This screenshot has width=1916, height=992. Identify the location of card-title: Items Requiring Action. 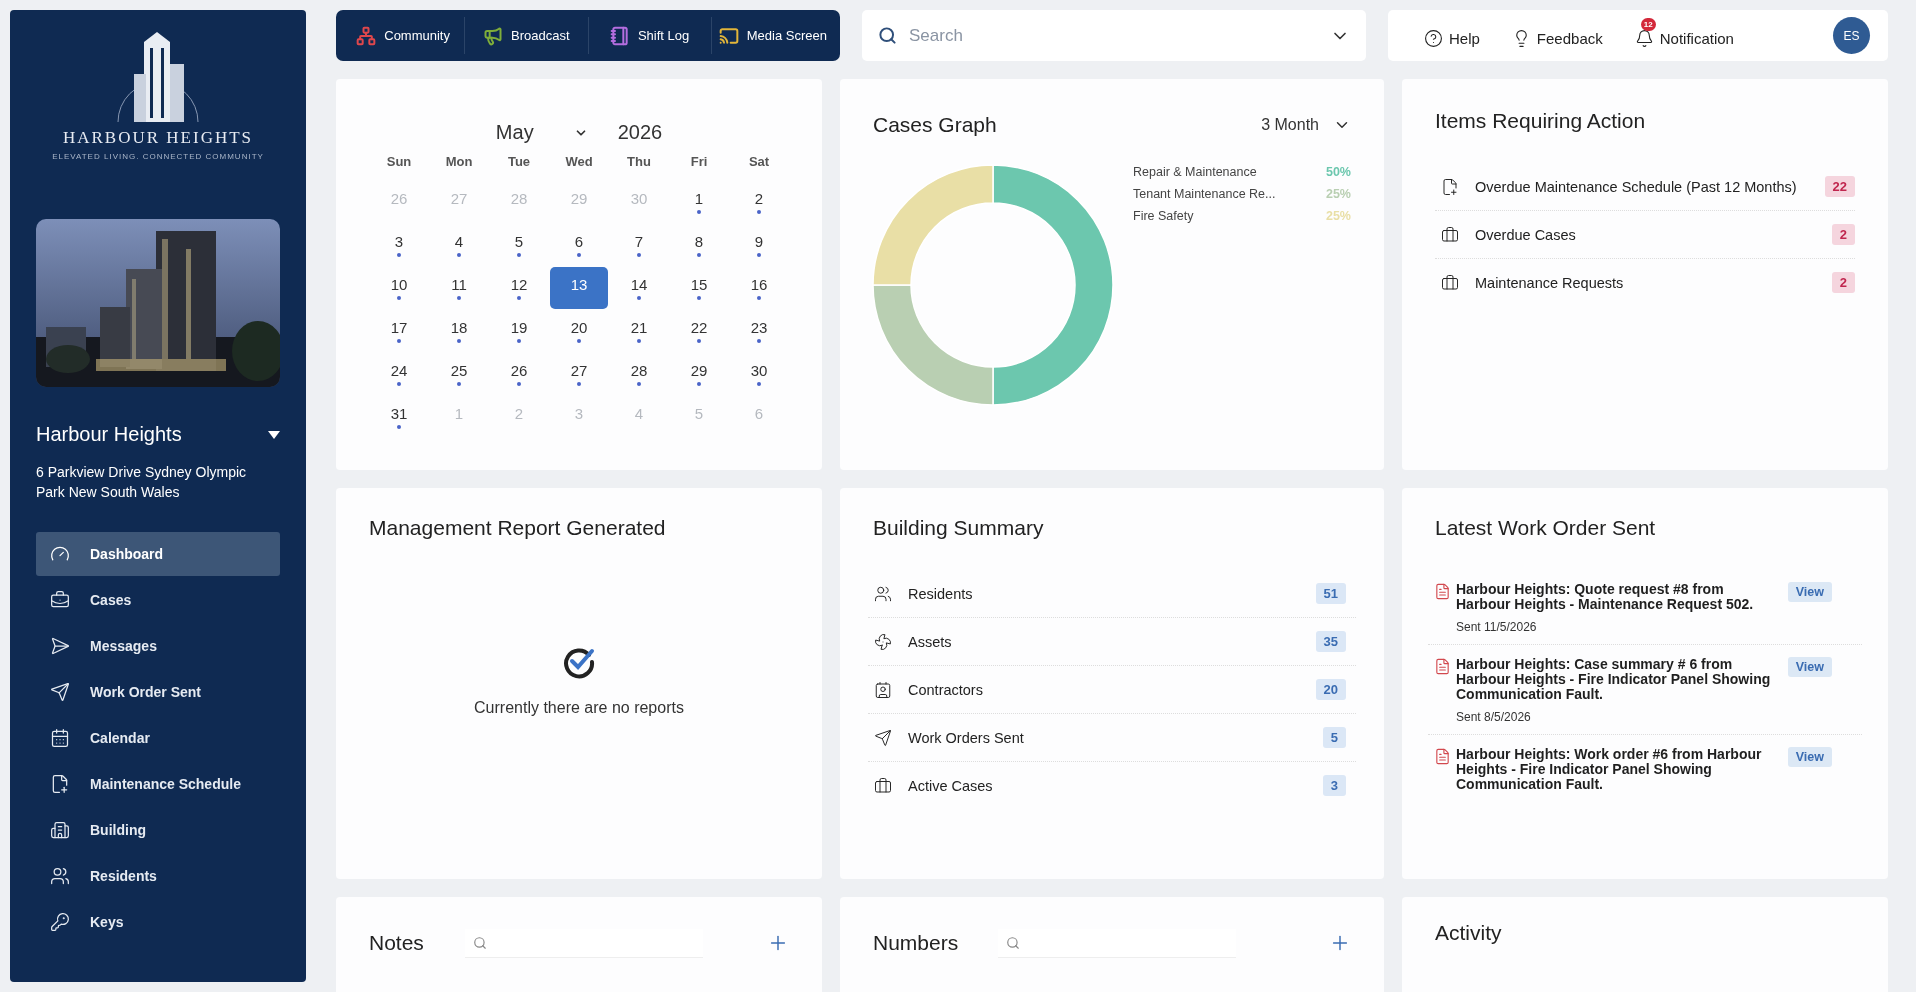
(1541, 121).